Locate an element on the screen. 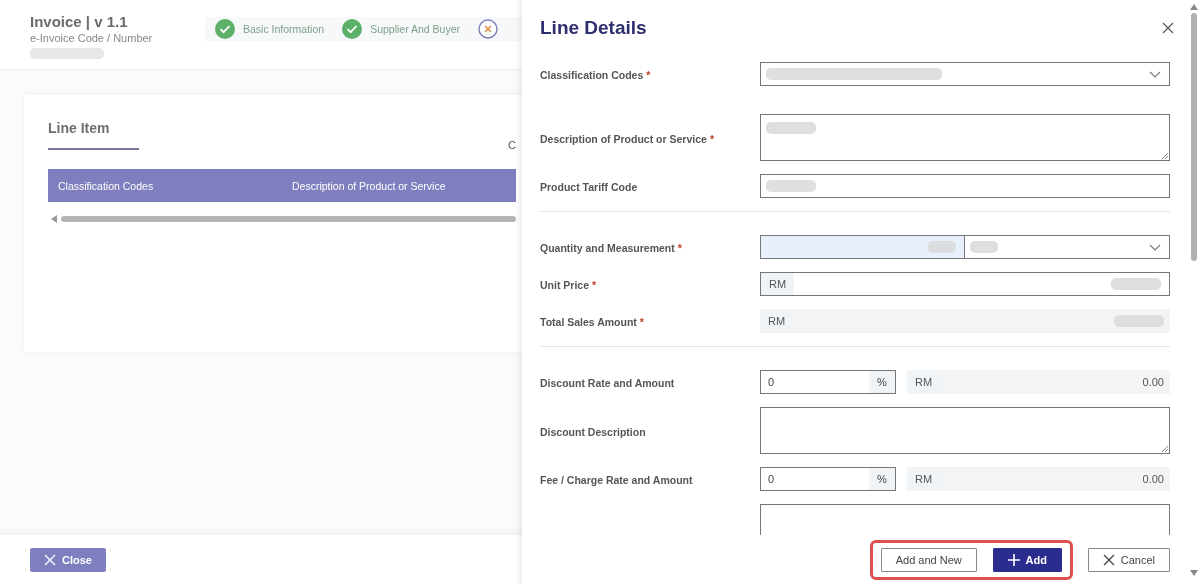 This screenshot has height=584, width=1200. panel-title: Line Details is located at coordinates (593, 27).